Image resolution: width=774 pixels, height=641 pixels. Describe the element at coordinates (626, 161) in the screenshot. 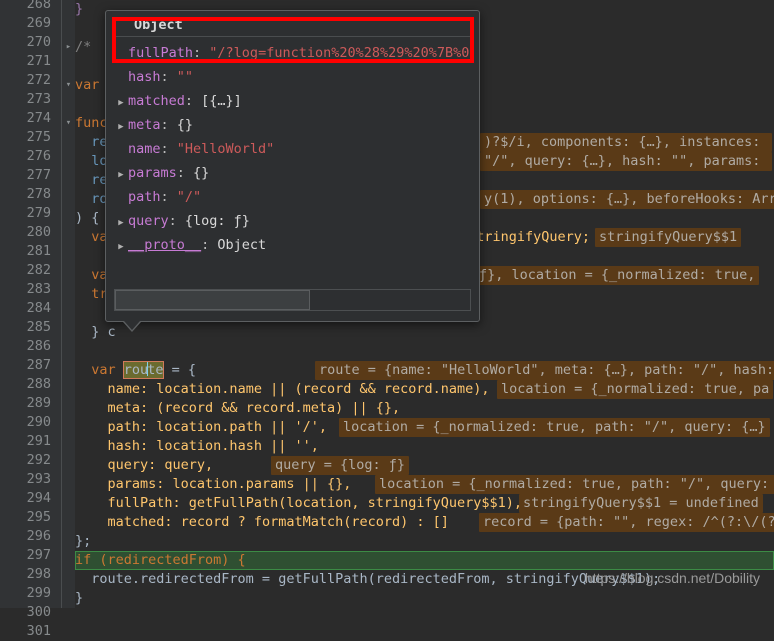

I see `inline-debug-value: "/", query: {…}, hash: "", params:` at that location.